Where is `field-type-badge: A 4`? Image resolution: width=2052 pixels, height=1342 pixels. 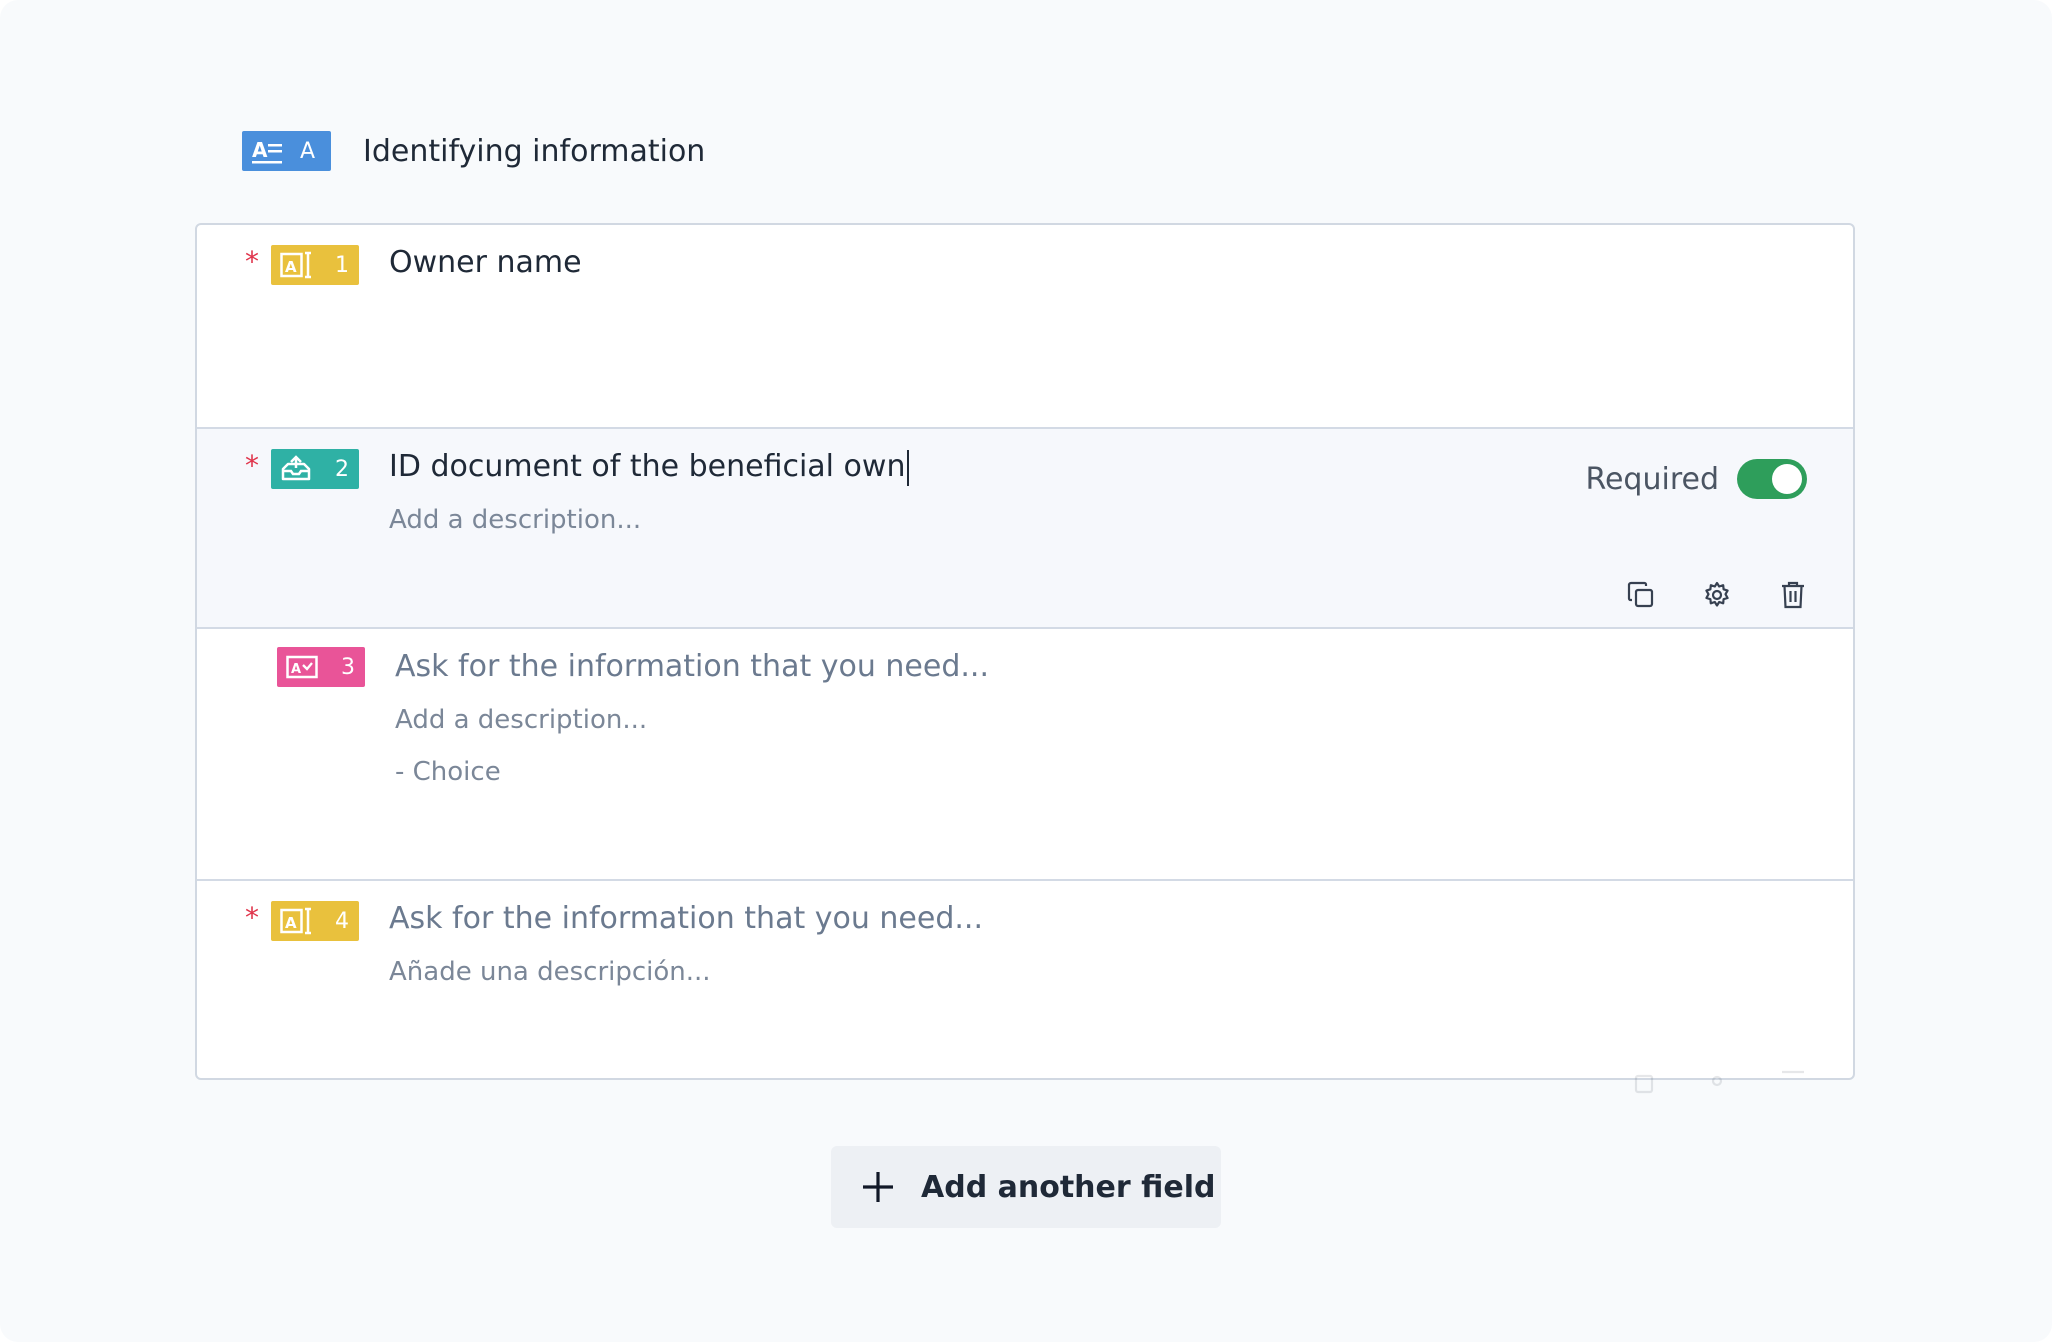
field-type-badge: A 4 is located at coordinates (315, 921).